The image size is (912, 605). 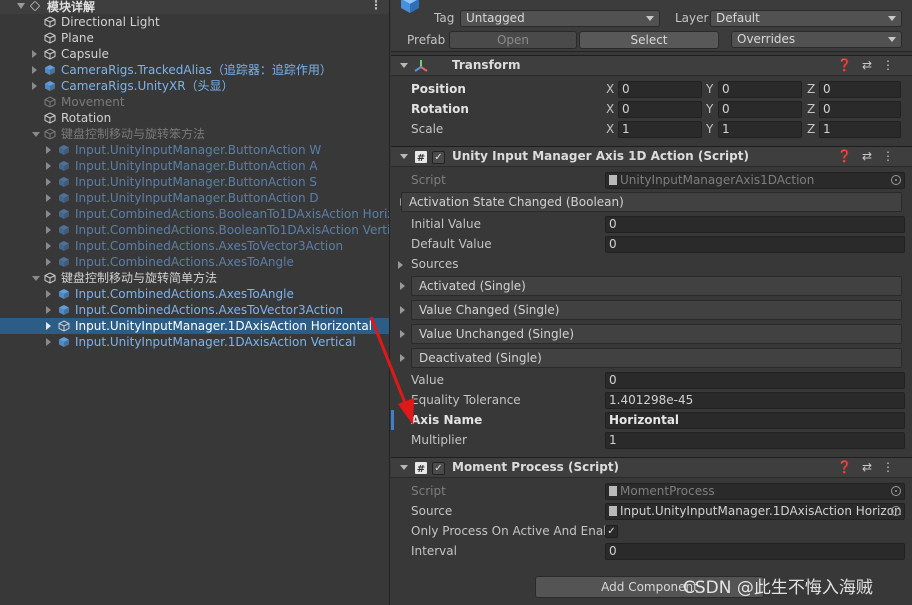 What do you see at coordinates (816, 39) in the screenshot?
I see `prefab-overrides-dropdown: Overrides` at bounding box center [816, 39].